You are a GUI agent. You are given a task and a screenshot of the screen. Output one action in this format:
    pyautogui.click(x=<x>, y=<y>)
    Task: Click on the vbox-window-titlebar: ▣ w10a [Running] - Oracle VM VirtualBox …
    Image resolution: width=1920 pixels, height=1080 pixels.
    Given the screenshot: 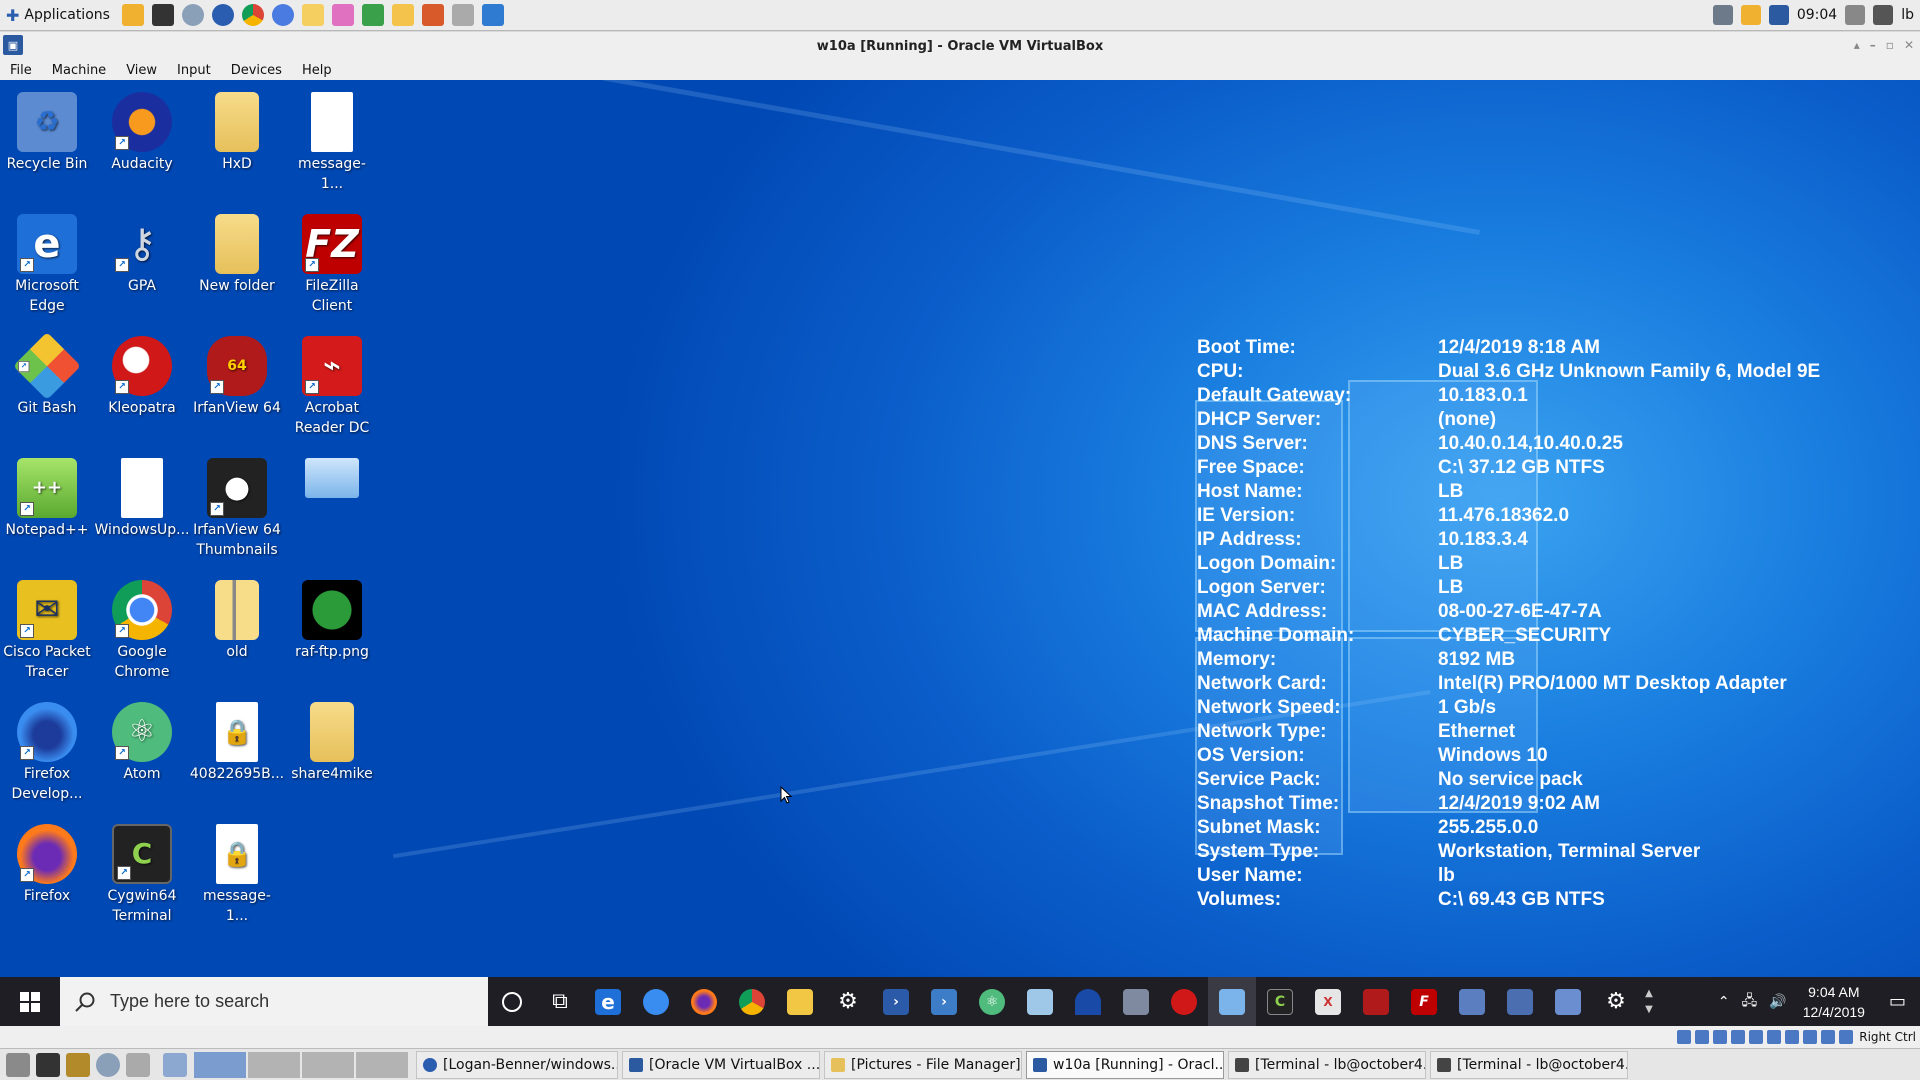 What is the action you would take?
    pyautogui.click(x=960, y=46)
    